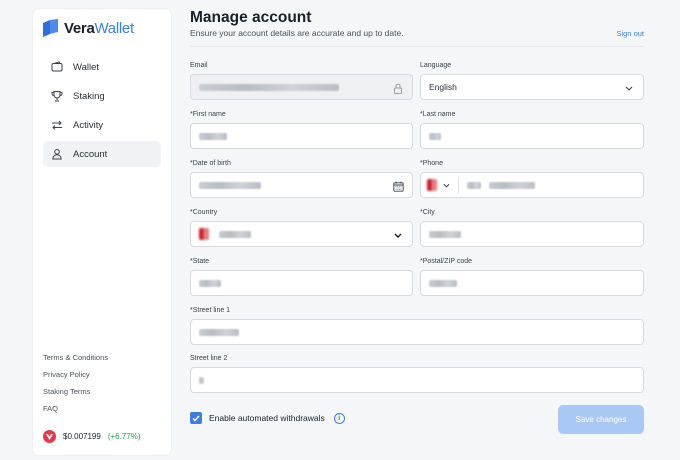  I want to click on postal-field-group: *Postal/ZIP code, so click(532, 276).